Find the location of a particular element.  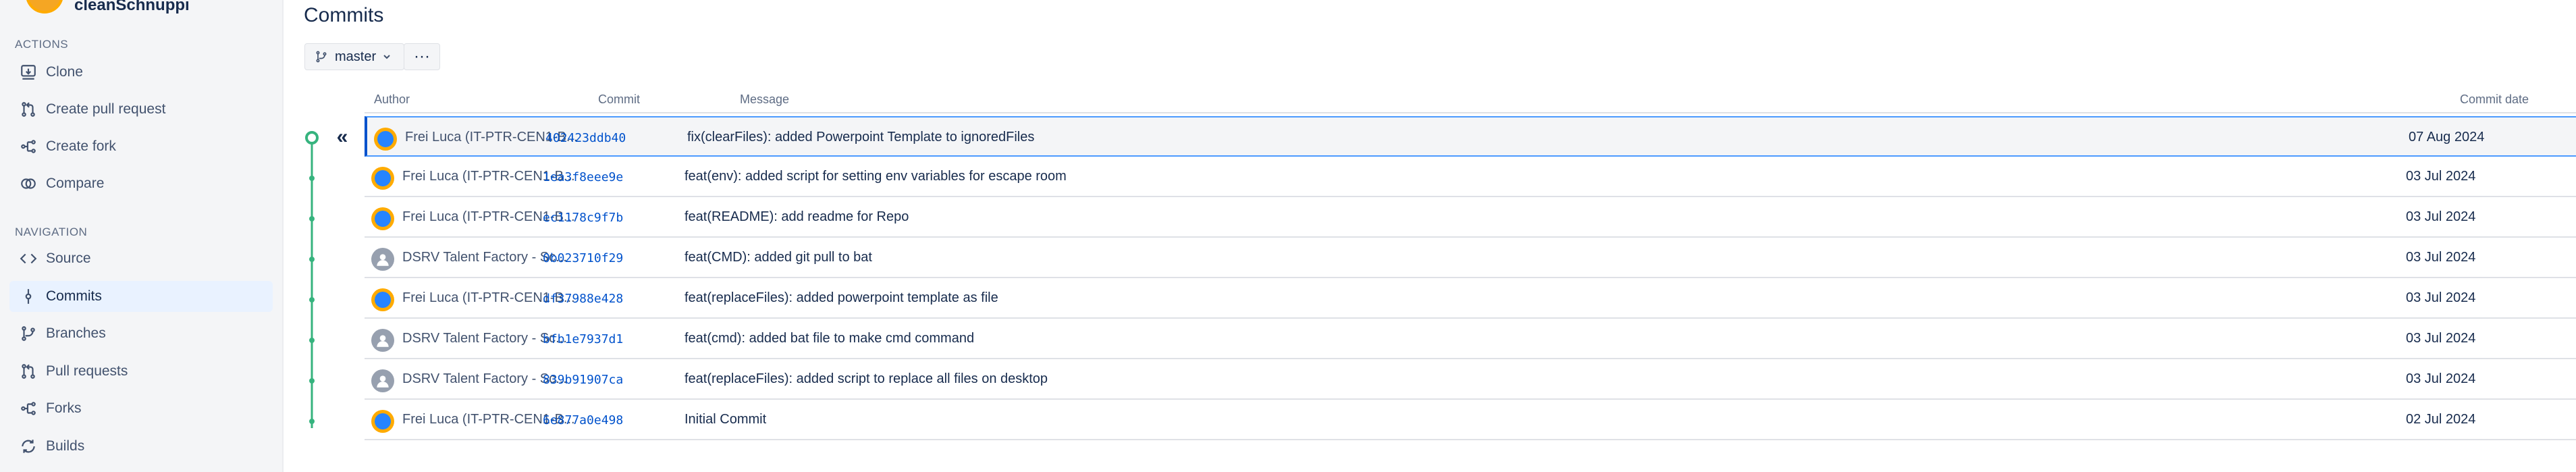

commit-message: feat(CMD): added git pull to bat is located at coordinates (778, 257).